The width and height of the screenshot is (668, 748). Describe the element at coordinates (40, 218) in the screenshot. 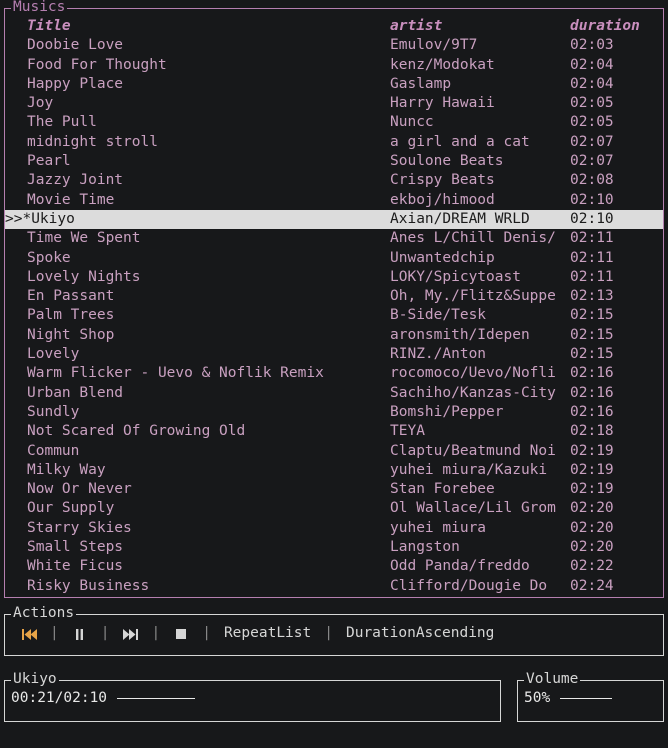

I see `cell-title: >>*Ukiyo` at that location.